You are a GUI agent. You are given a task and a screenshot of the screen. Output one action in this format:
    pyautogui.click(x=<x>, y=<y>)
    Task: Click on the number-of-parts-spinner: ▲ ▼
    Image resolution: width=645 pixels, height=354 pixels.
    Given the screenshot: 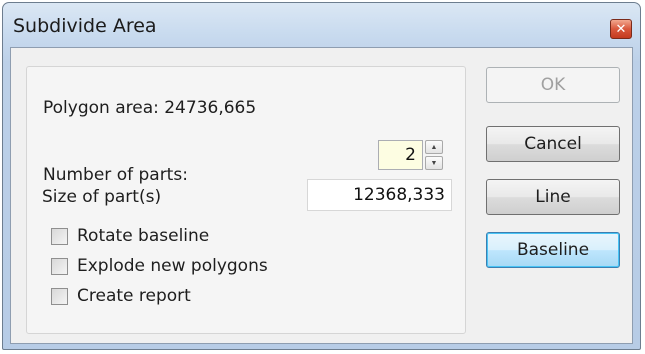 What is the action you would take?
    pyautogui.click(x=434, y=155)
    